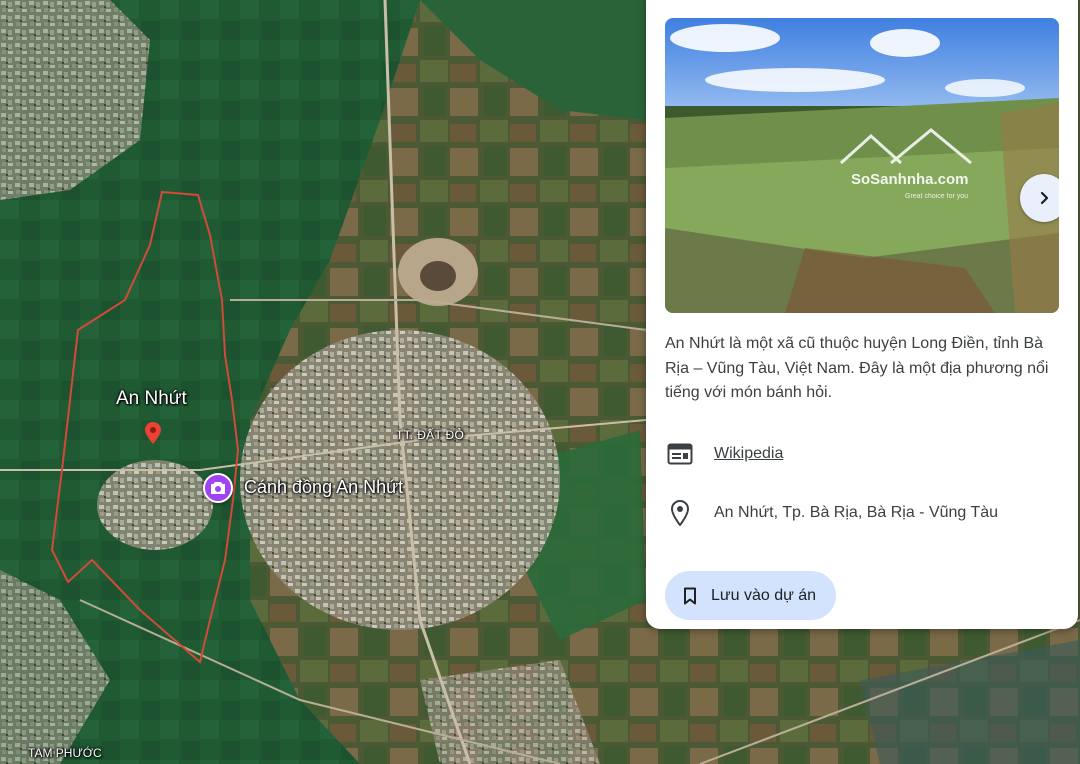  I want to click on watermark-tagline: Great choice for you, so click(936, 196).